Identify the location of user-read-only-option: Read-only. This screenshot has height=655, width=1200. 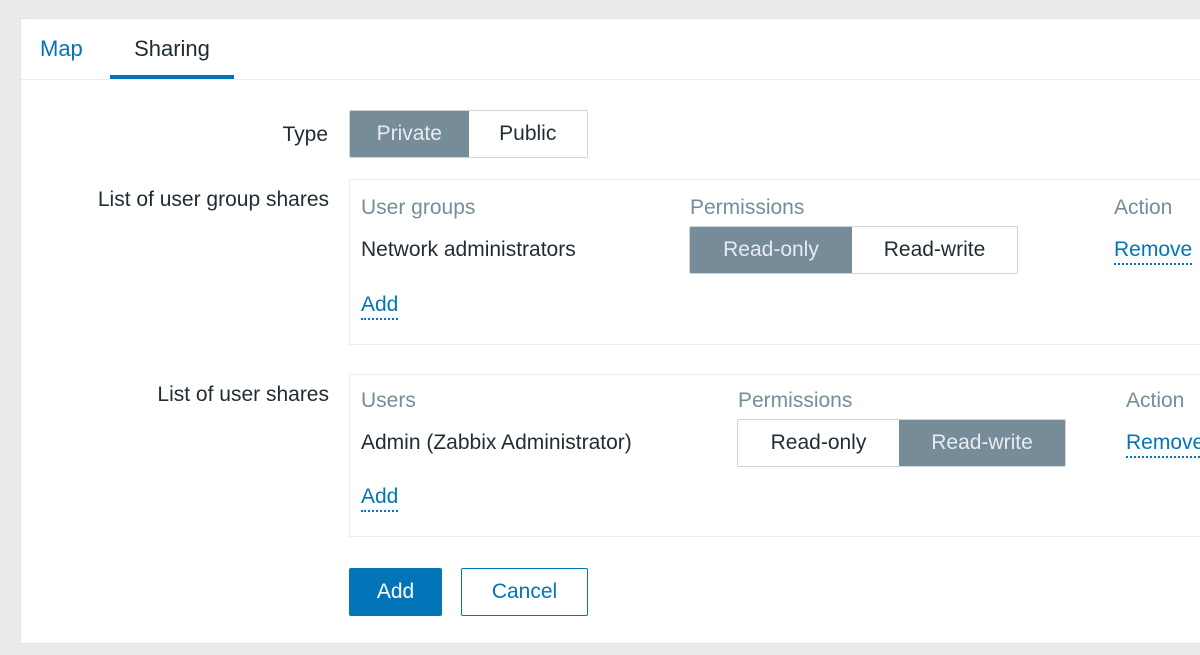
(818, 443).